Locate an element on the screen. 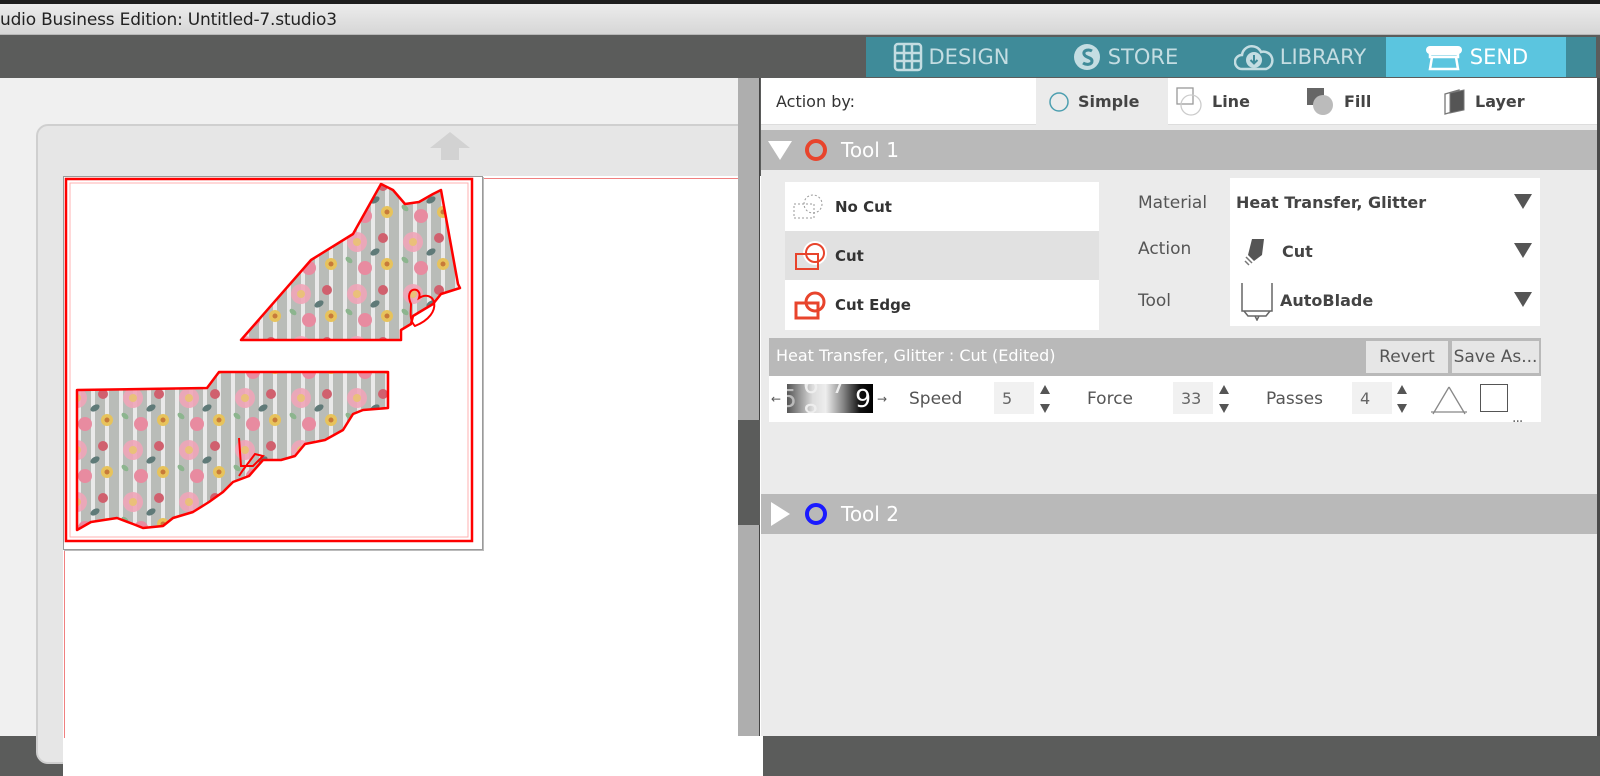 The image size is (1600, 776). collapse-triangle-icon is located at coordinates (780, 150).